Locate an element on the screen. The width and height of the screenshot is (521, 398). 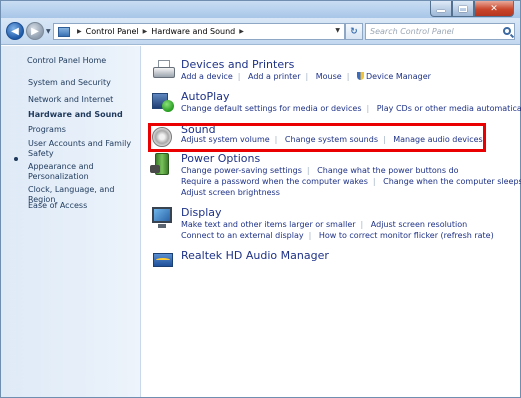
task-change-power-saving-settings: Change power-saving settings is located at coordinates (241, 170).